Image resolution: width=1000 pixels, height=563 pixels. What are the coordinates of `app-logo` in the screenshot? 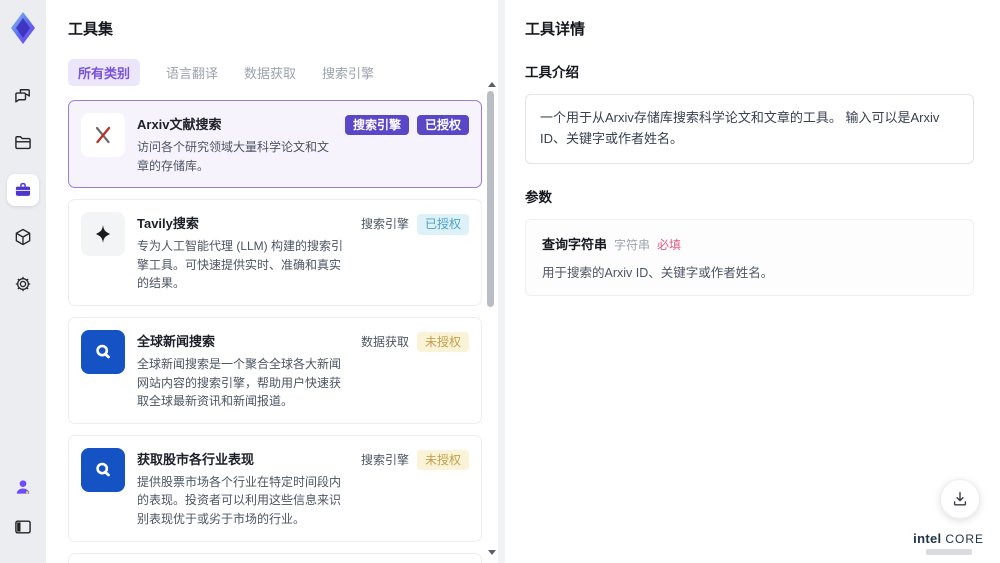 It's located at (23, 28).